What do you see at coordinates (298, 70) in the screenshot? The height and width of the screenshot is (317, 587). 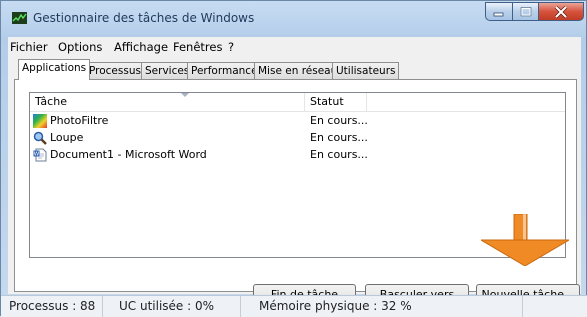 I see `tab-mise-en-reseau: Mise en réseau` at bounding box center [298, 70].